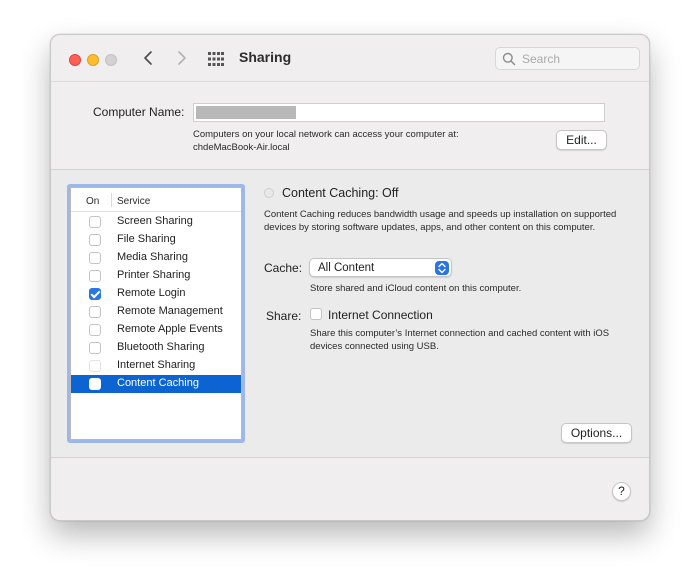  Describe the element at coordinates (151, 293) in the screenshot. I see `service-label: Remote Login` at that location.